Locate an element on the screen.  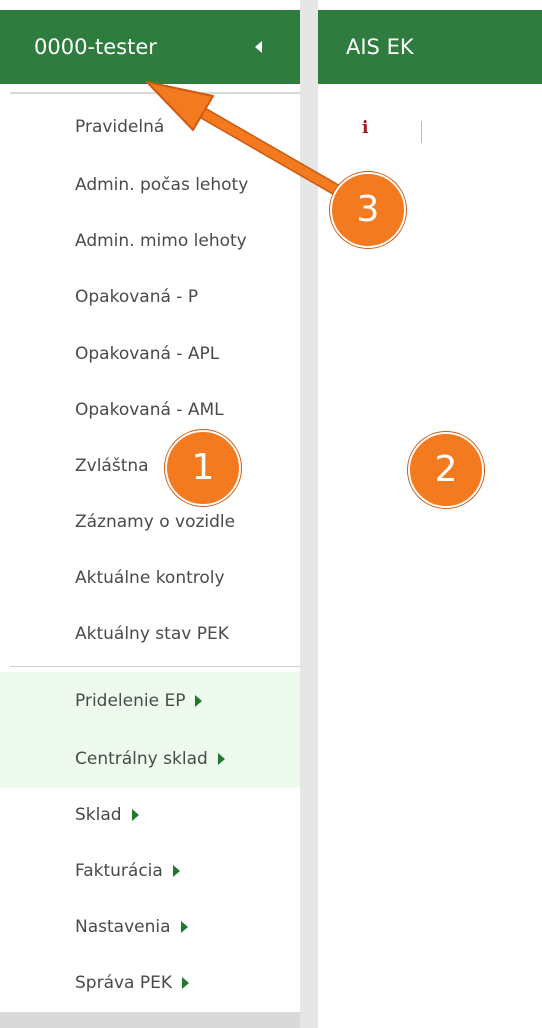
menu-item-label: Pravidelná is located at coordinates (120, 127).